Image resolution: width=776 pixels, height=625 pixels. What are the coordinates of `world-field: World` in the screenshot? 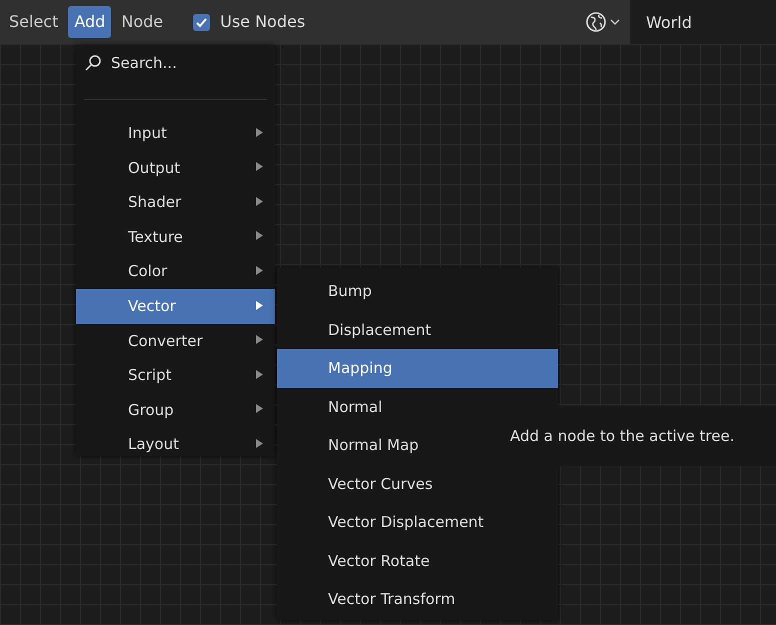 It's located at (703, 22).